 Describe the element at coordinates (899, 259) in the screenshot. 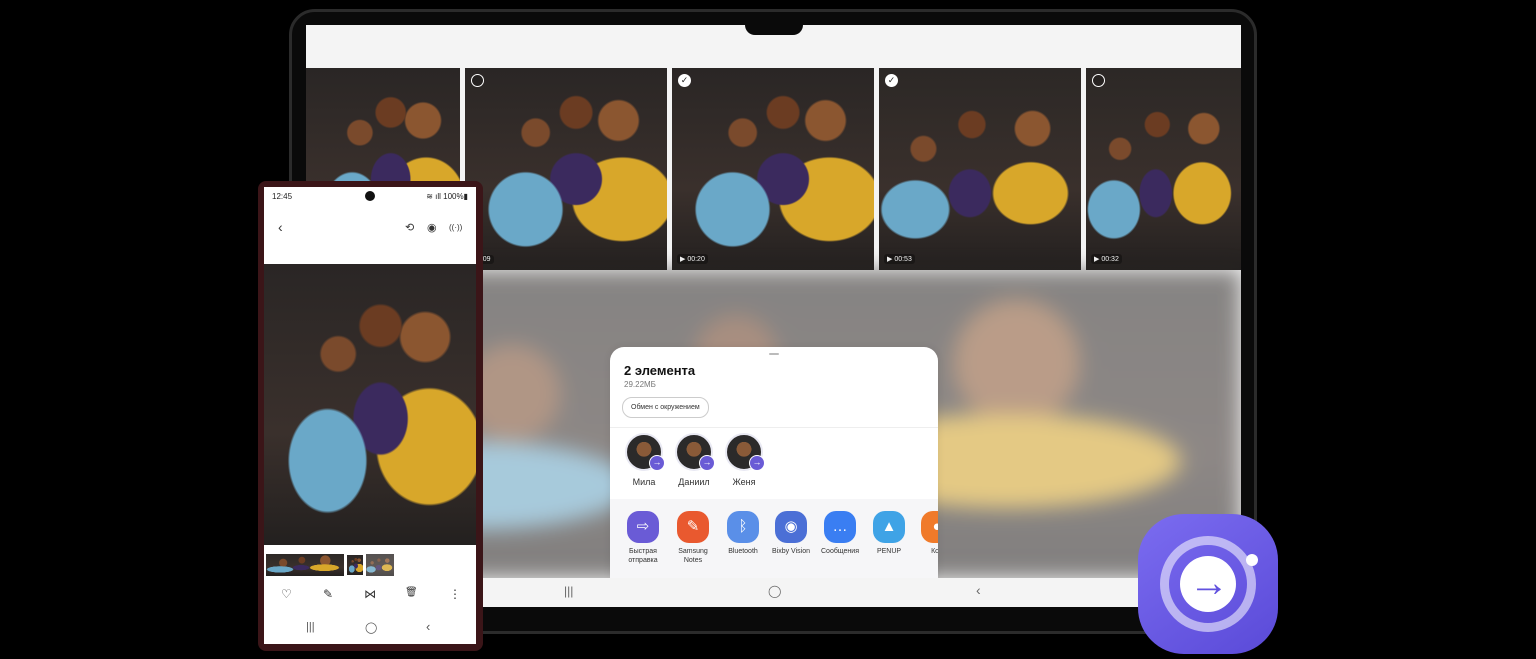

I see `video-duration: ▶ 00:53` at that location.